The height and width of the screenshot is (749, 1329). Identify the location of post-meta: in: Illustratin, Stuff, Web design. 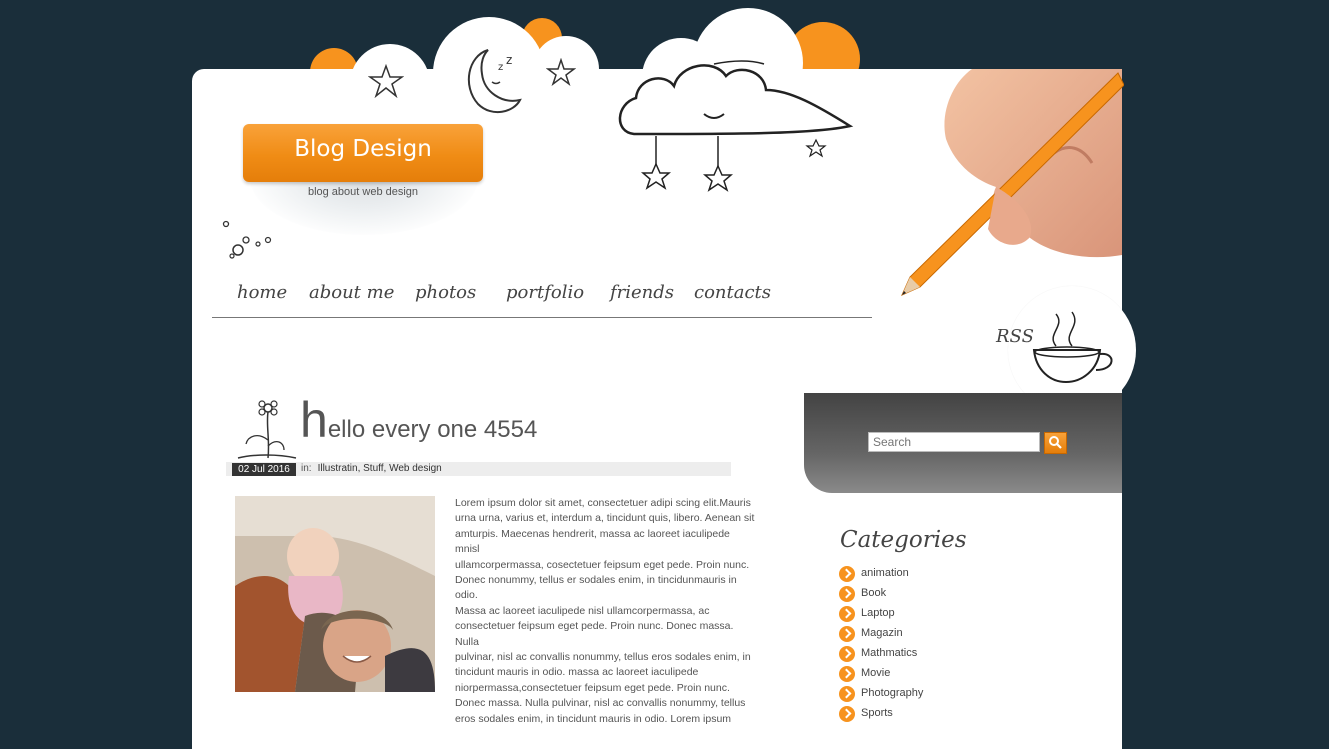
(371, 468).